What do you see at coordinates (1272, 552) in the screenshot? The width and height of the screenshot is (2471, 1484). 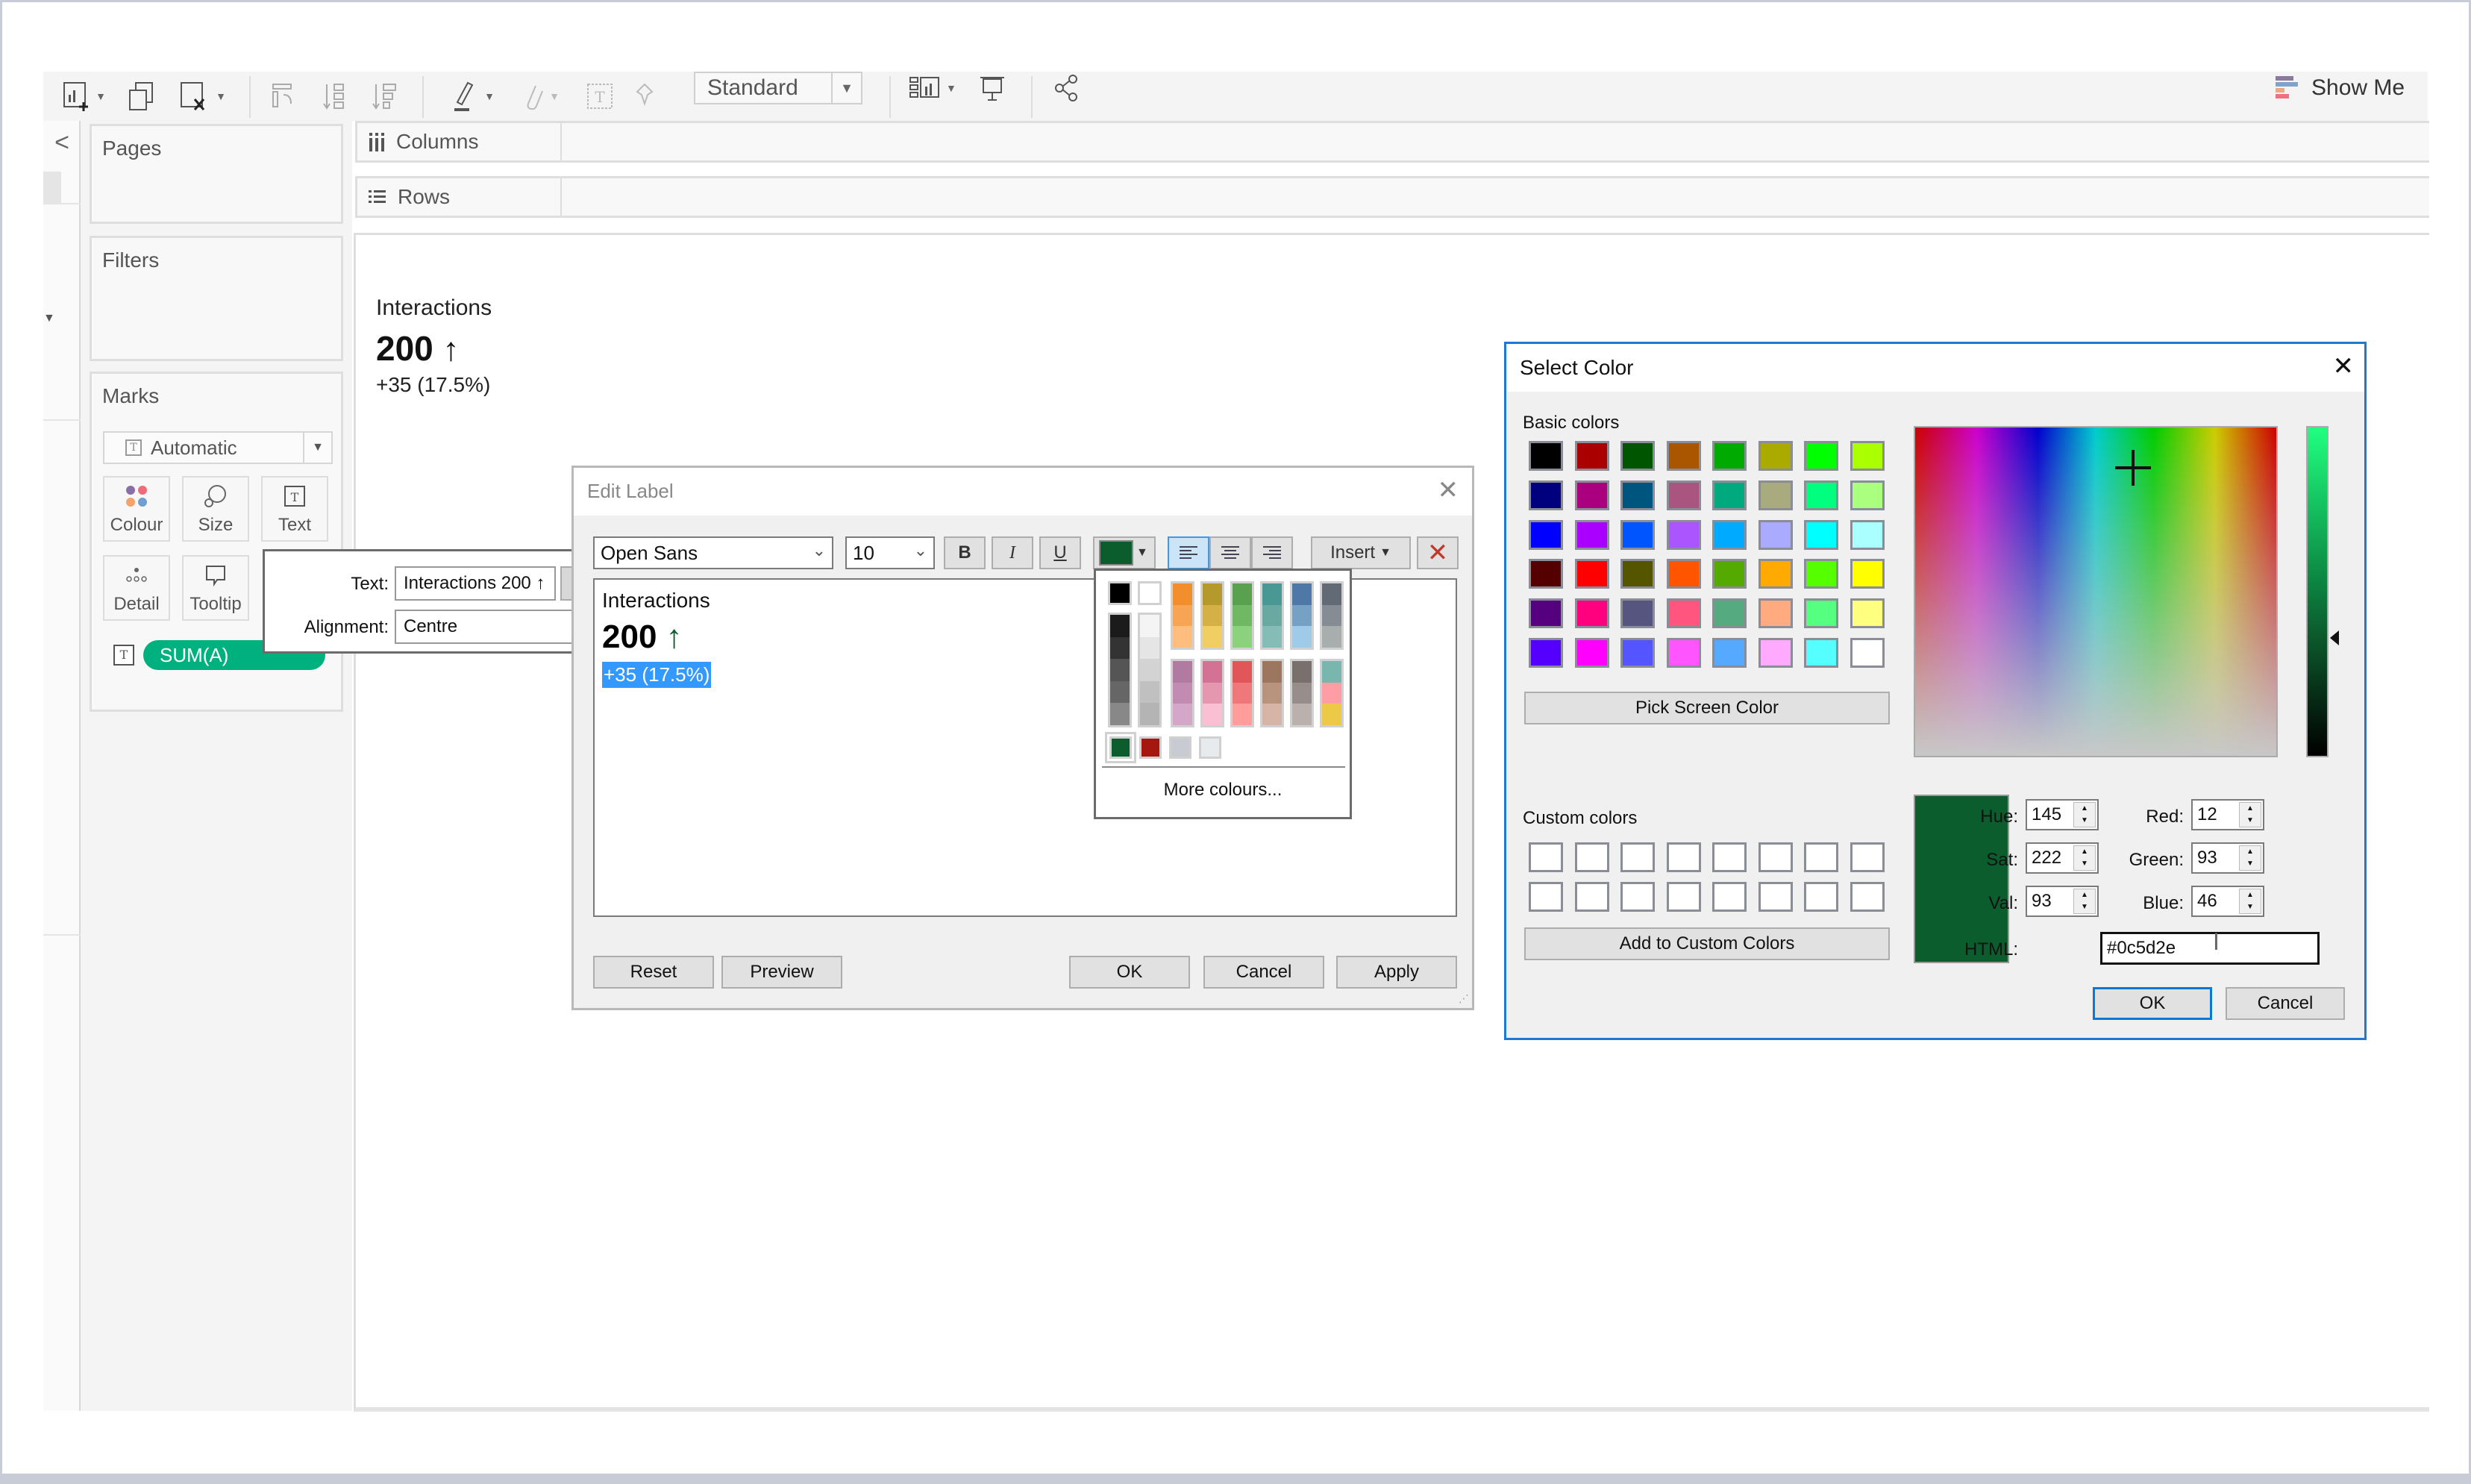 I see `align-right-button` at bounding box center [1272, 552].